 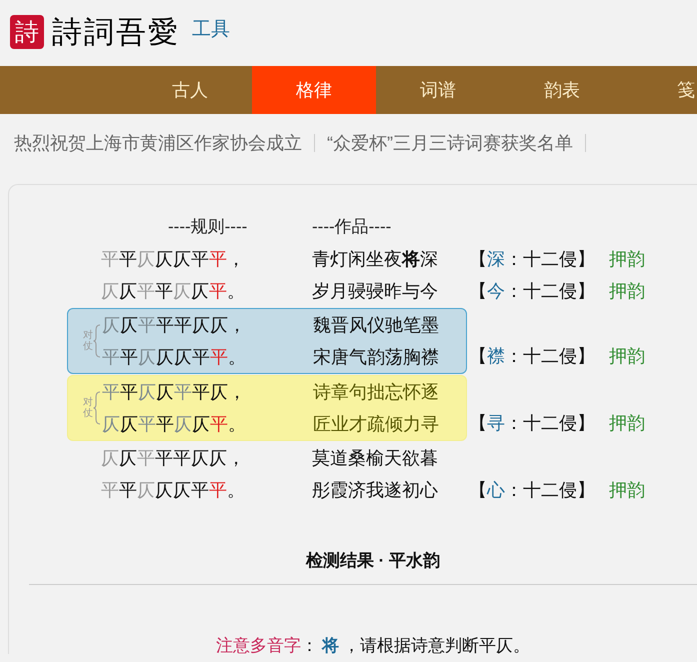 What do you see at coordinates (208, 227) in the screenshot?
I see `column-header: ----规则----` at bounding box center [208, 227].